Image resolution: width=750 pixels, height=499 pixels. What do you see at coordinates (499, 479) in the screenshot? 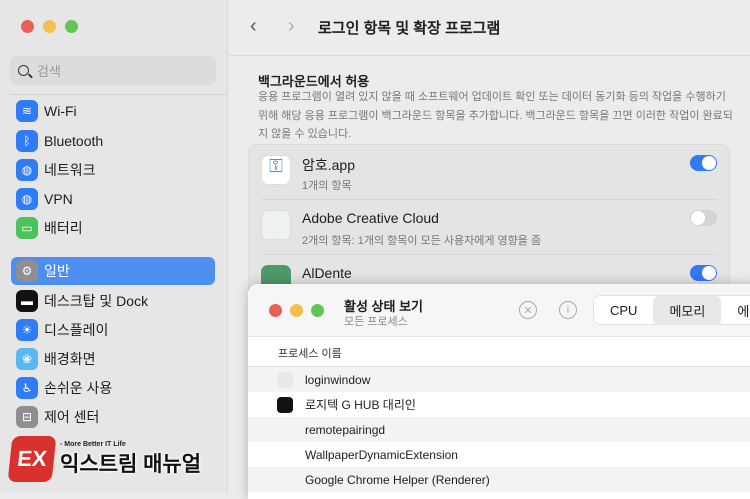
I see `table-row: Google Chrome Helper (Renderer)` at bounding box center [499, 479].